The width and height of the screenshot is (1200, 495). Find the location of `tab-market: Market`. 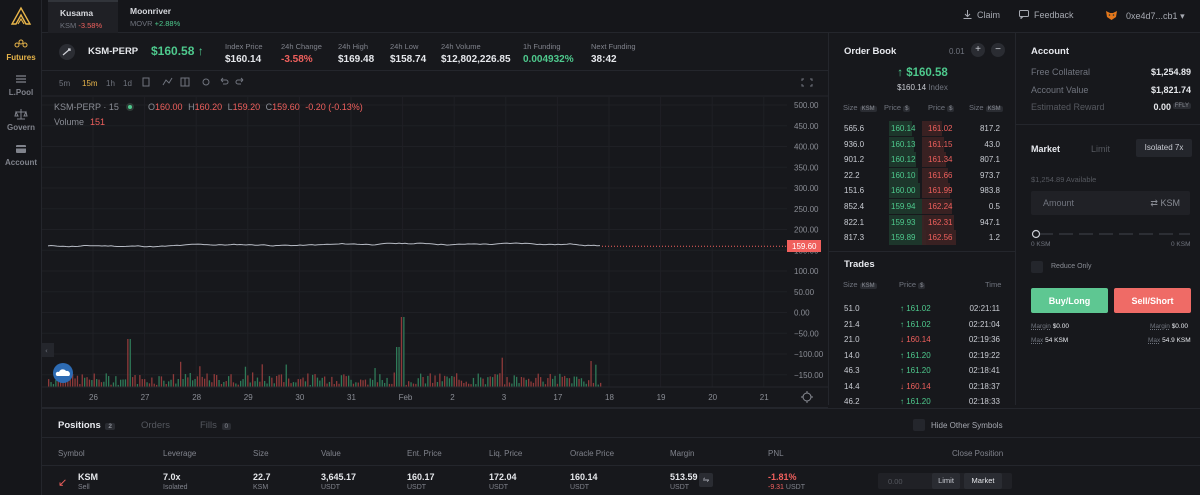

tab-market: Market is located at coordinates (1045, 149).